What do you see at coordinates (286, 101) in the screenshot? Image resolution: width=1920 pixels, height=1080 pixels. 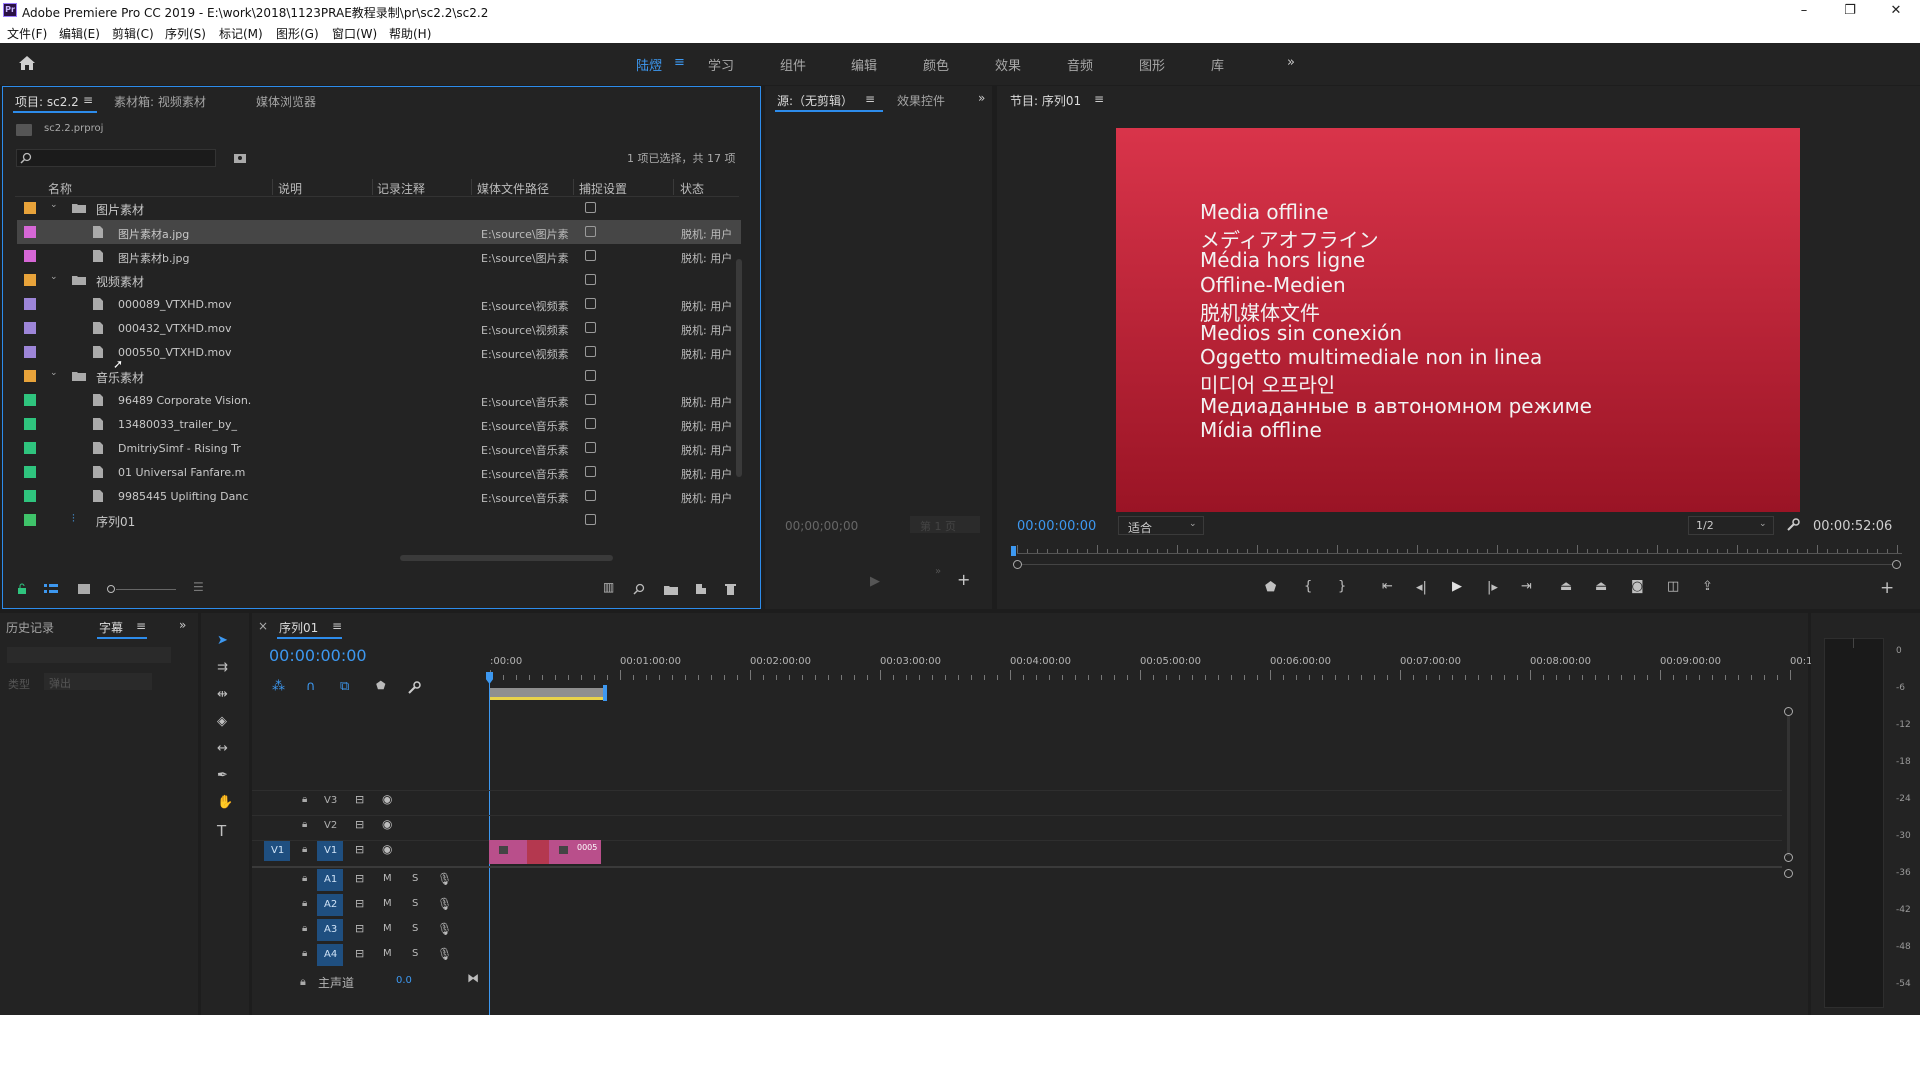 I see `tab-media-browser: 媒体浏览器` at bounding box center [286, 101].